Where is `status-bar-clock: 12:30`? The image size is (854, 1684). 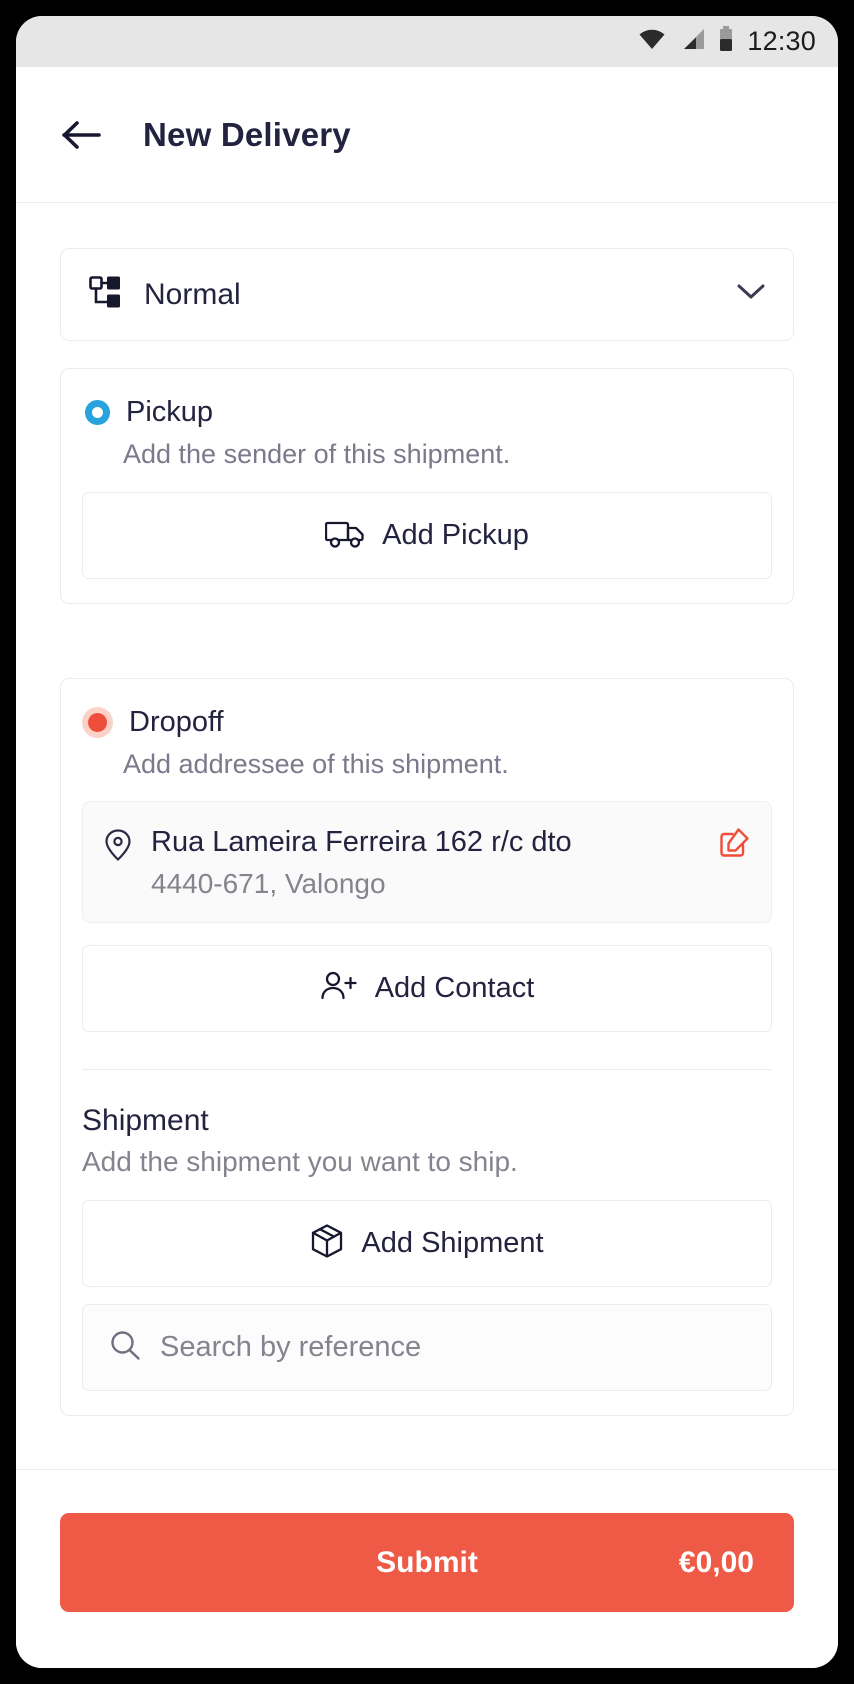
status-bar-clock: 12:30 is located at coordinates (781, 41).